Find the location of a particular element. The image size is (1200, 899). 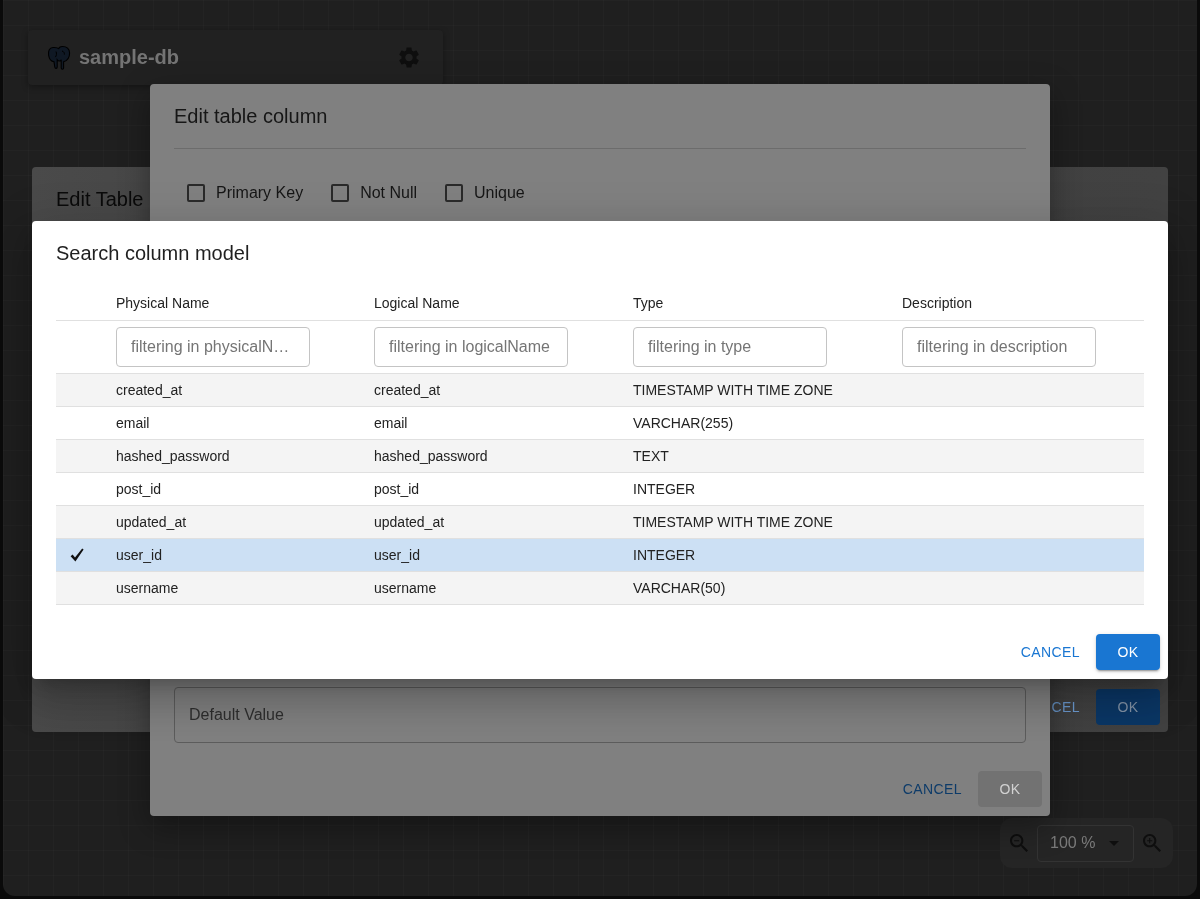

table-row: username username VARCHAR(50) is located at coordinates (600, 588).